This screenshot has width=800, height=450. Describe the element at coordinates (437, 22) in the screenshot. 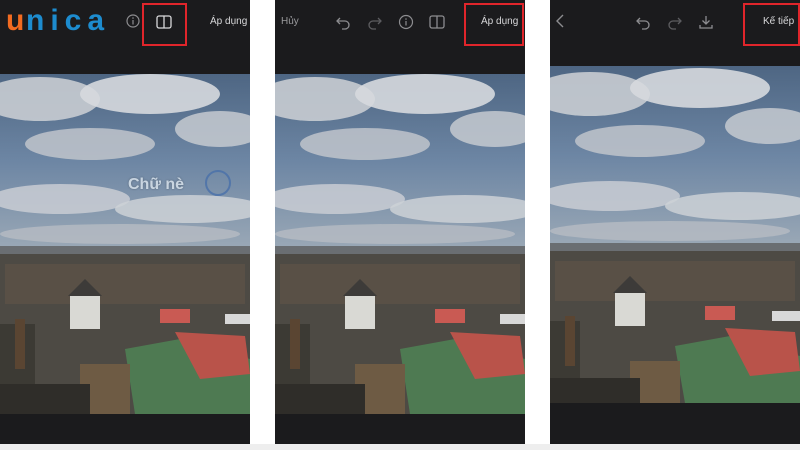

I see `compare-split-icon` at that location.